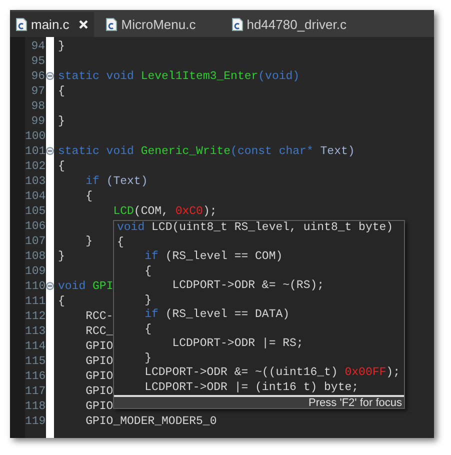  What do you see at coordinates (35, 406) in the screenshot?
I see `line-number: 118` at bounding box center [35, 406].